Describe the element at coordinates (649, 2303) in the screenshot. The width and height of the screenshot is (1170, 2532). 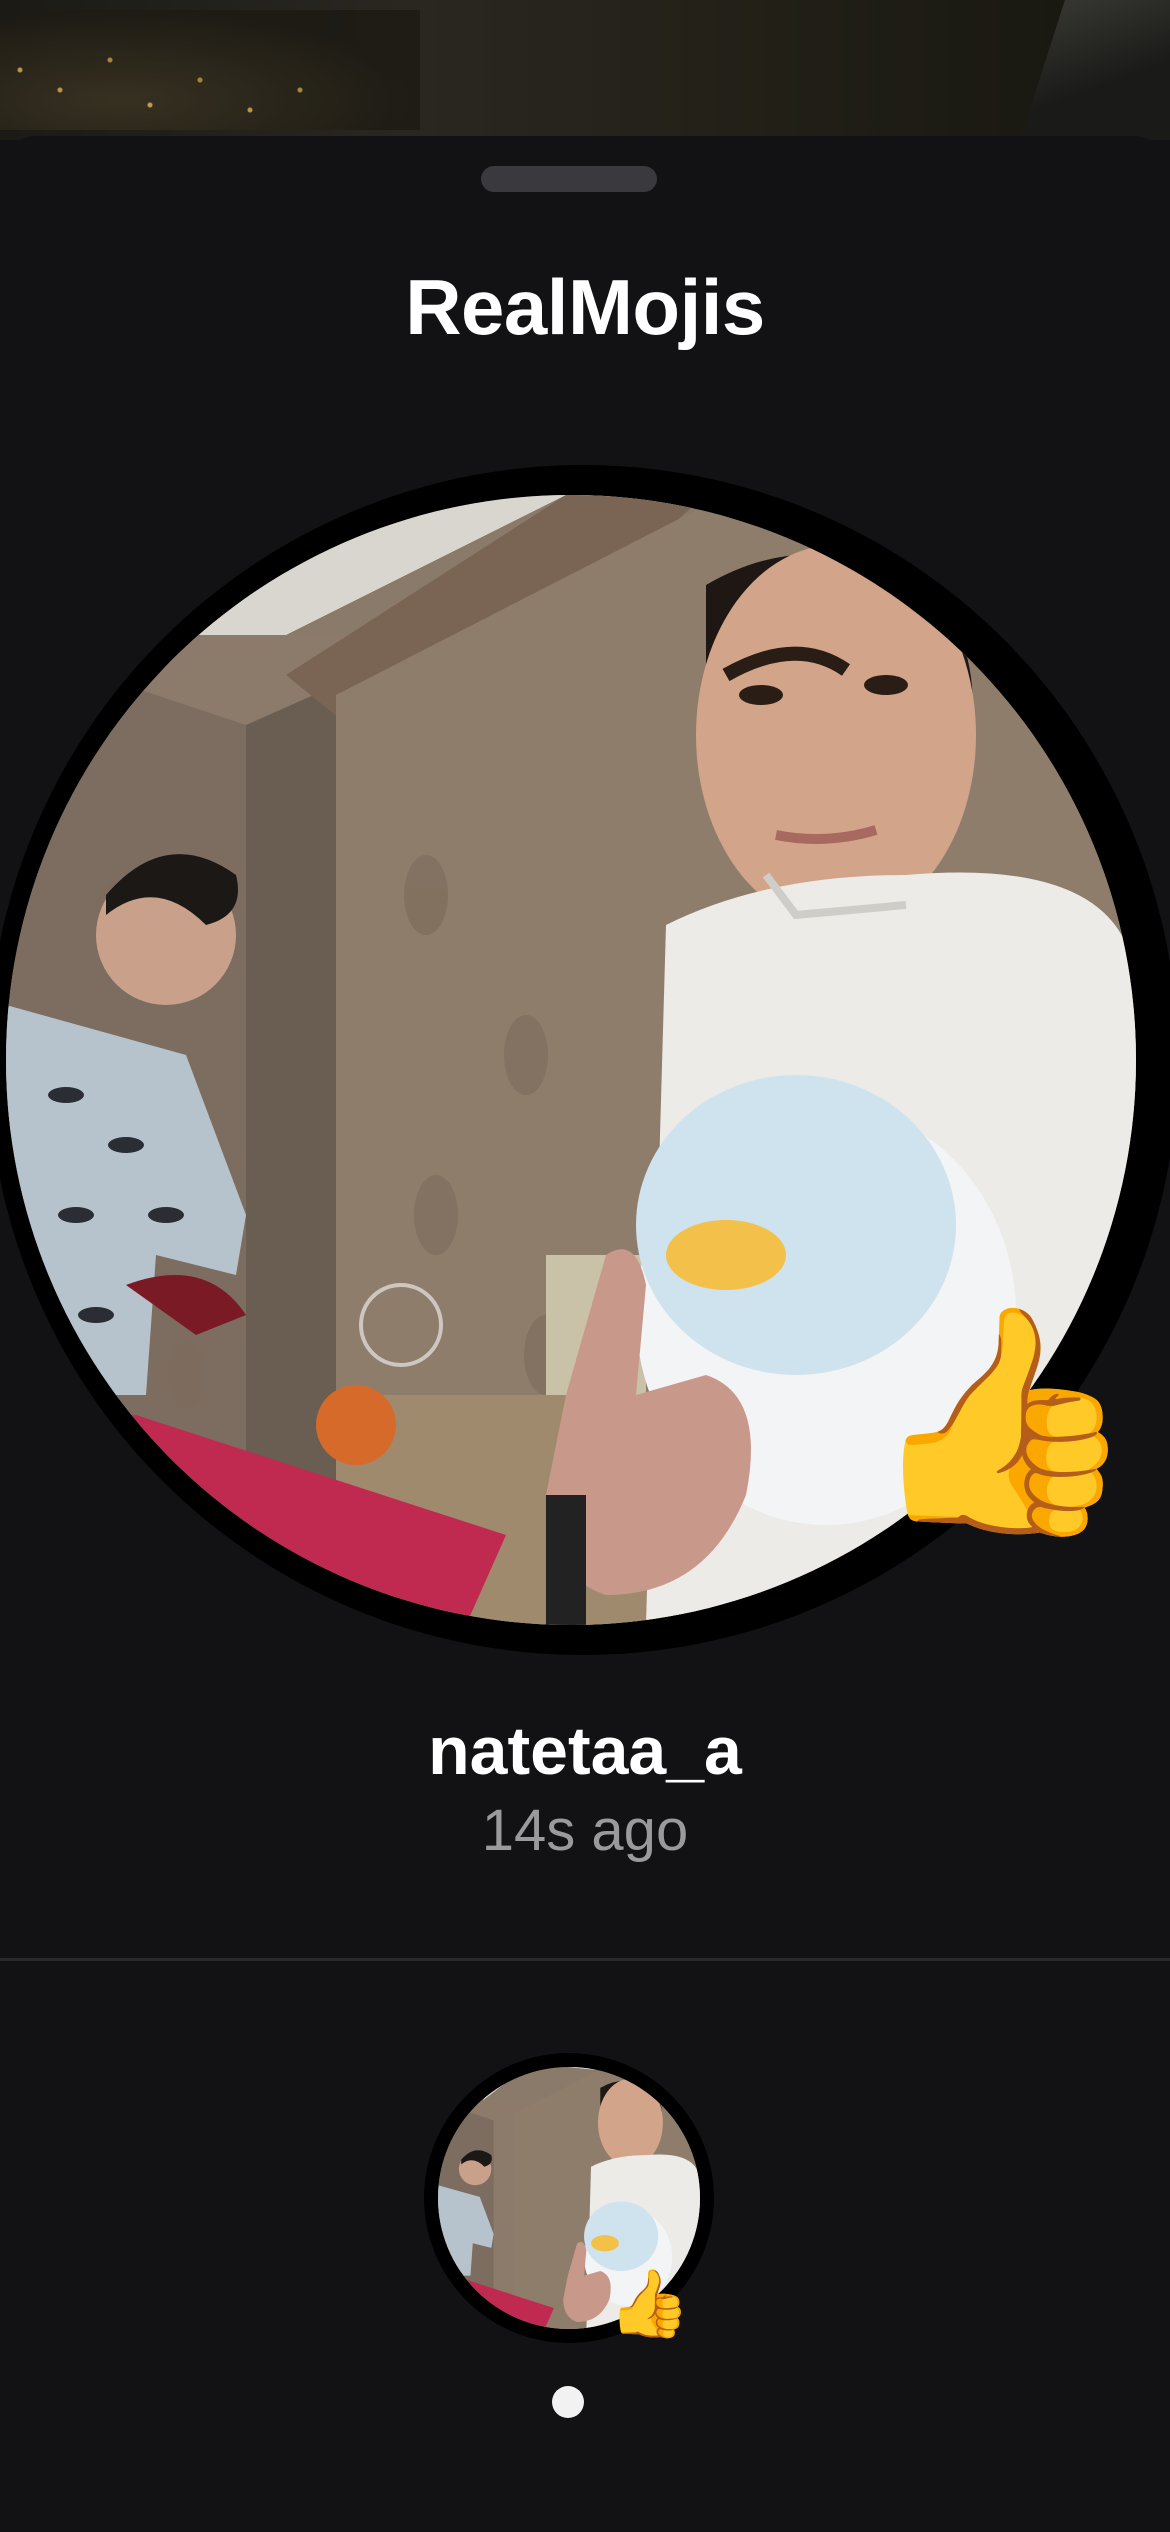
I see `thumbnail-thumbs-up-emoji-icon: 👍` at that location.